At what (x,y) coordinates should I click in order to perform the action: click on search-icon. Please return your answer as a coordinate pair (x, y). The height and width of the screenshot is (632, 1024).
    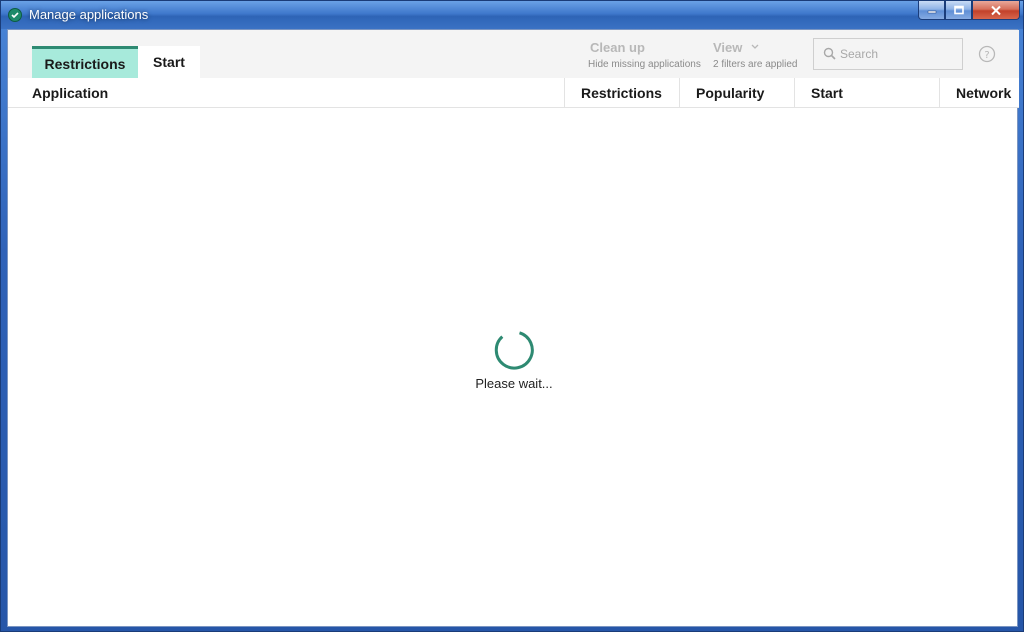
    Looking at the image, I should click on (829, 53).